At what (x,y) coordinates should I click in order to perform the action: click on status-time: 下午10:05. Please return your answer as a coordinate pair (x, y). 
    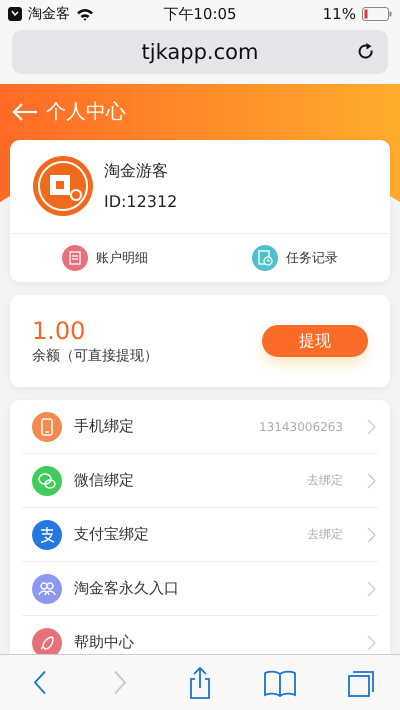
    Looking at the image, I should click on (200, 14).